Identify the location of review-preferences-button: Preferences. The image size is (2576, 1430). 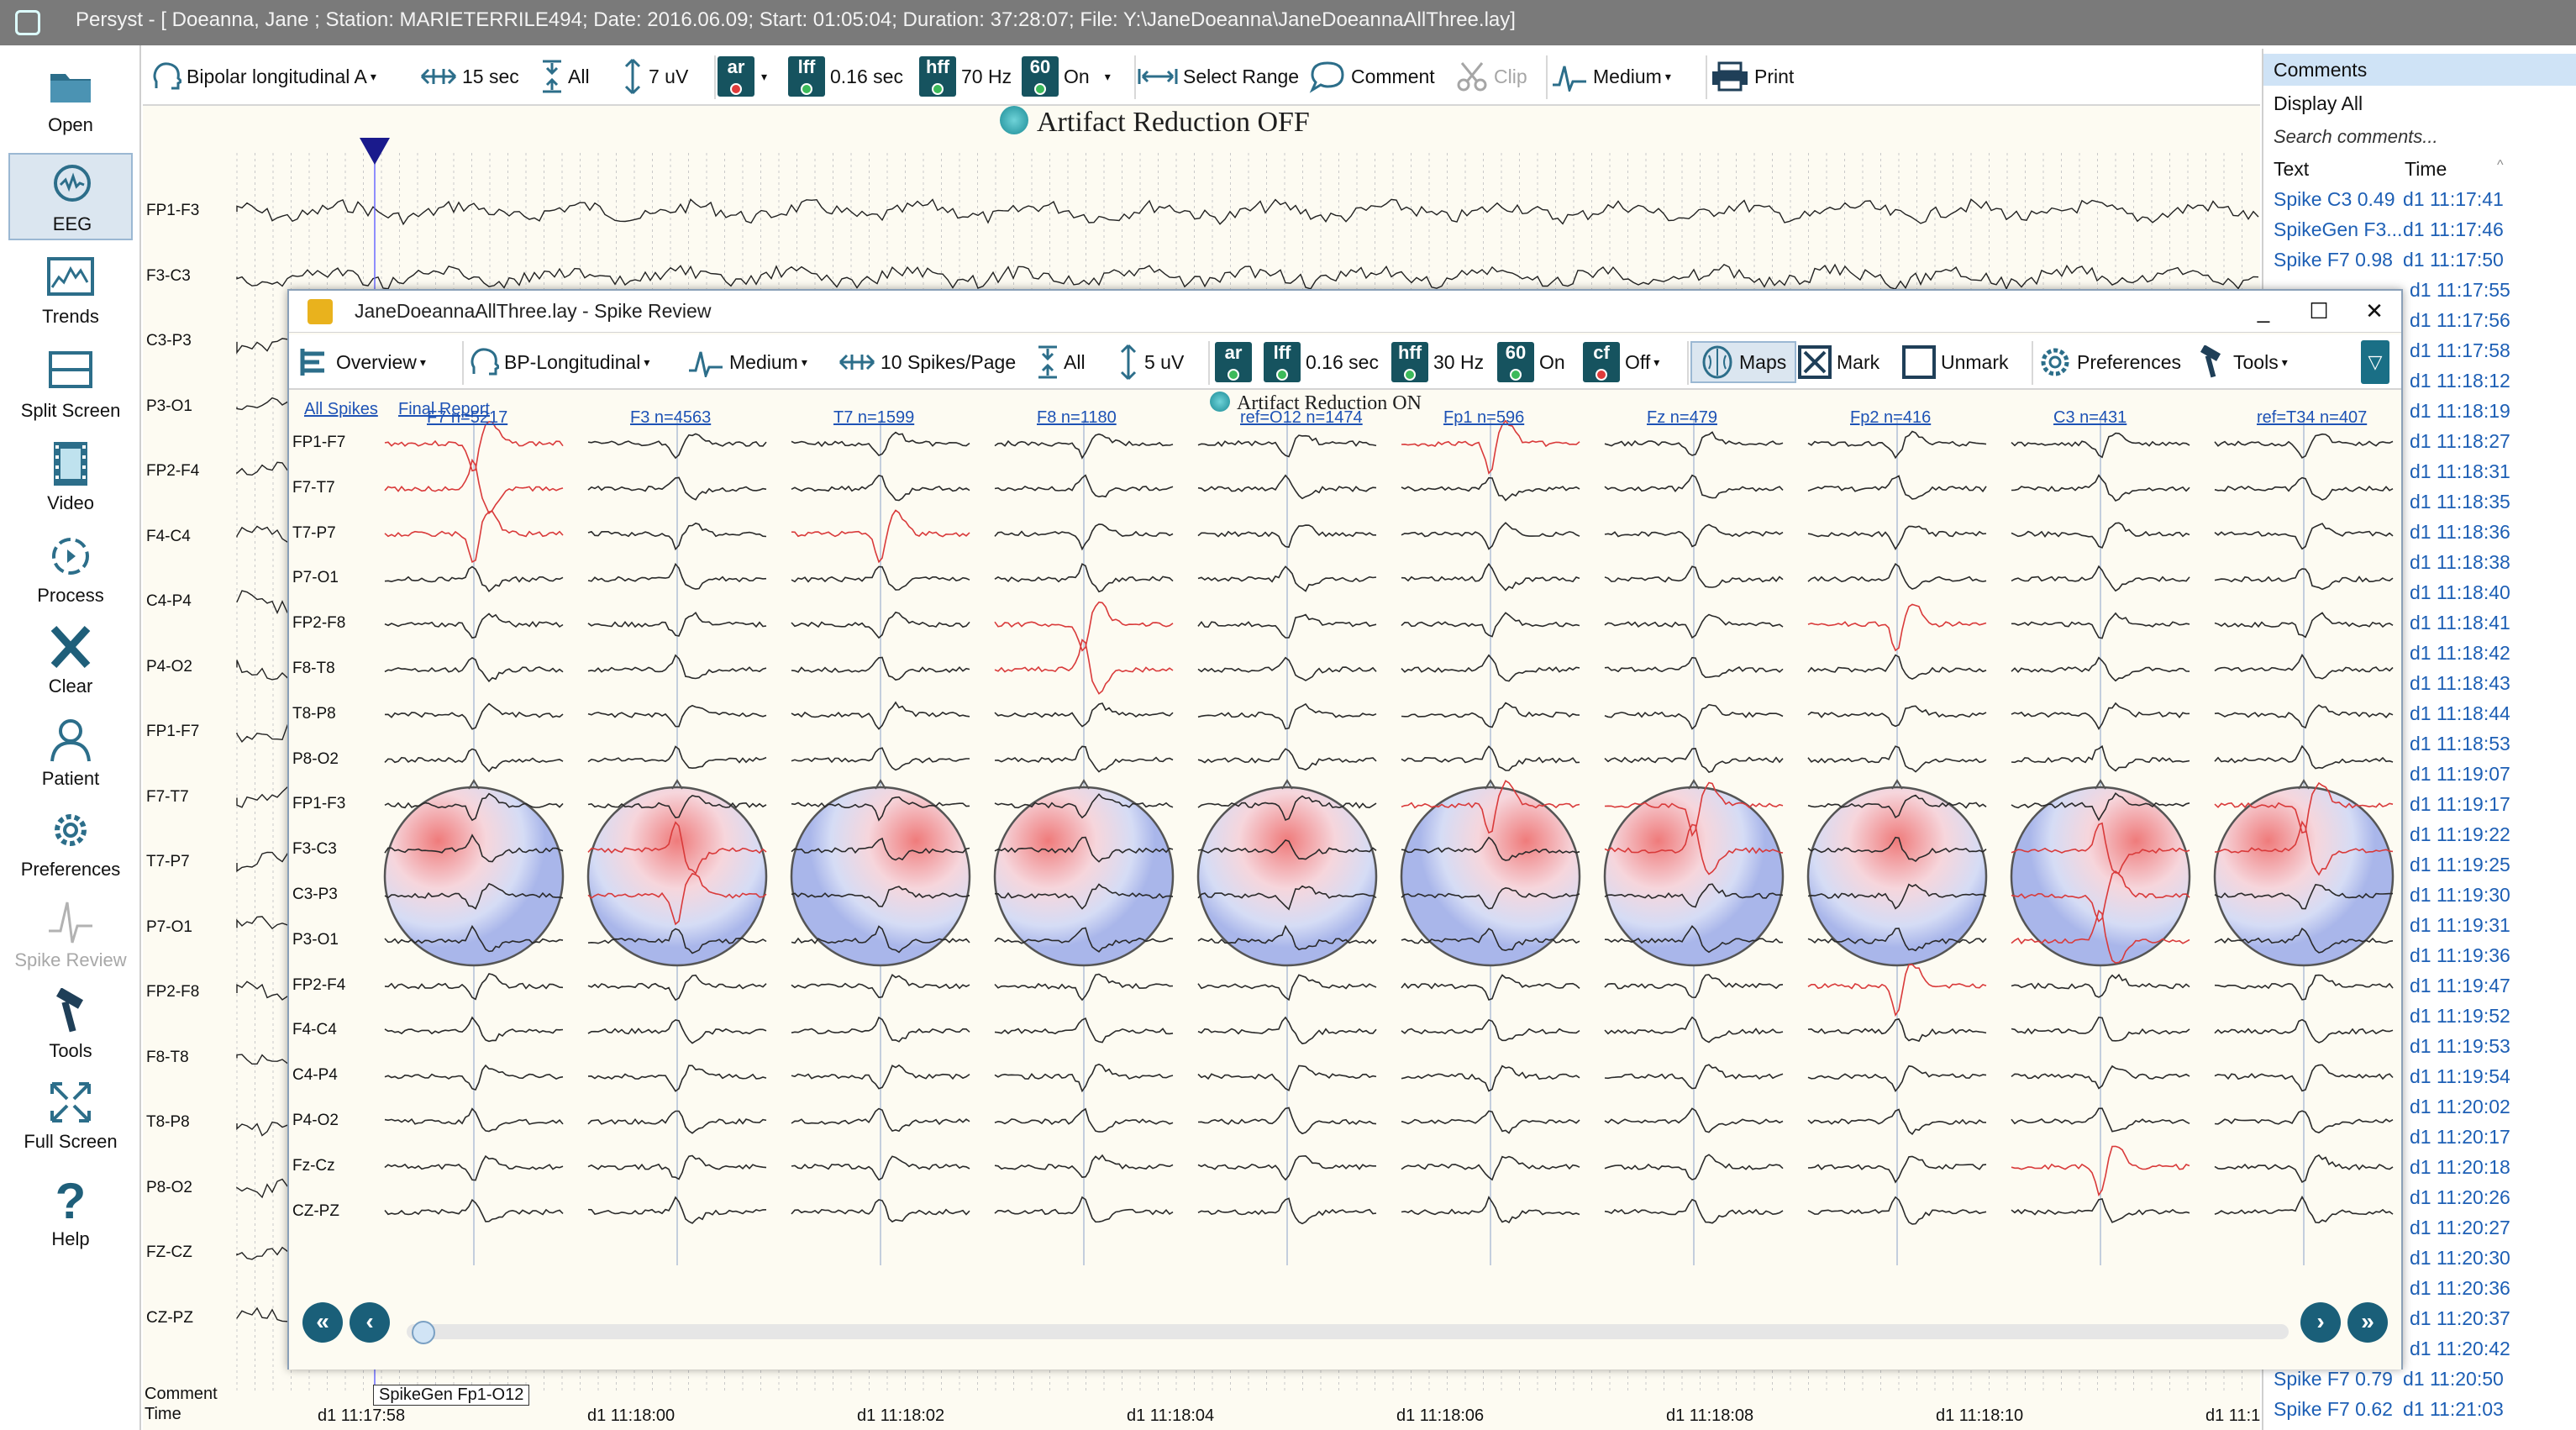
(2109, 362).